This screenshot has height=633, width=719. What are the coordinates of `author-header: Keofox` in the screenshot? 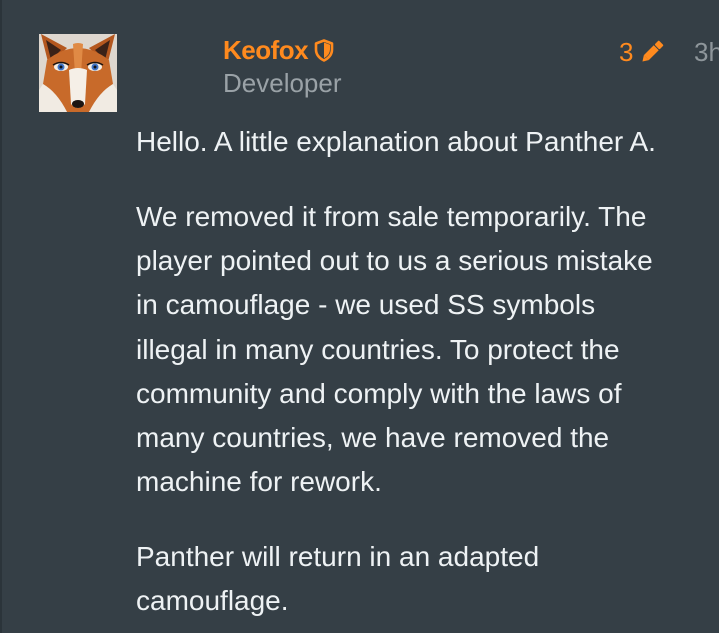 It's located at (278, 50).